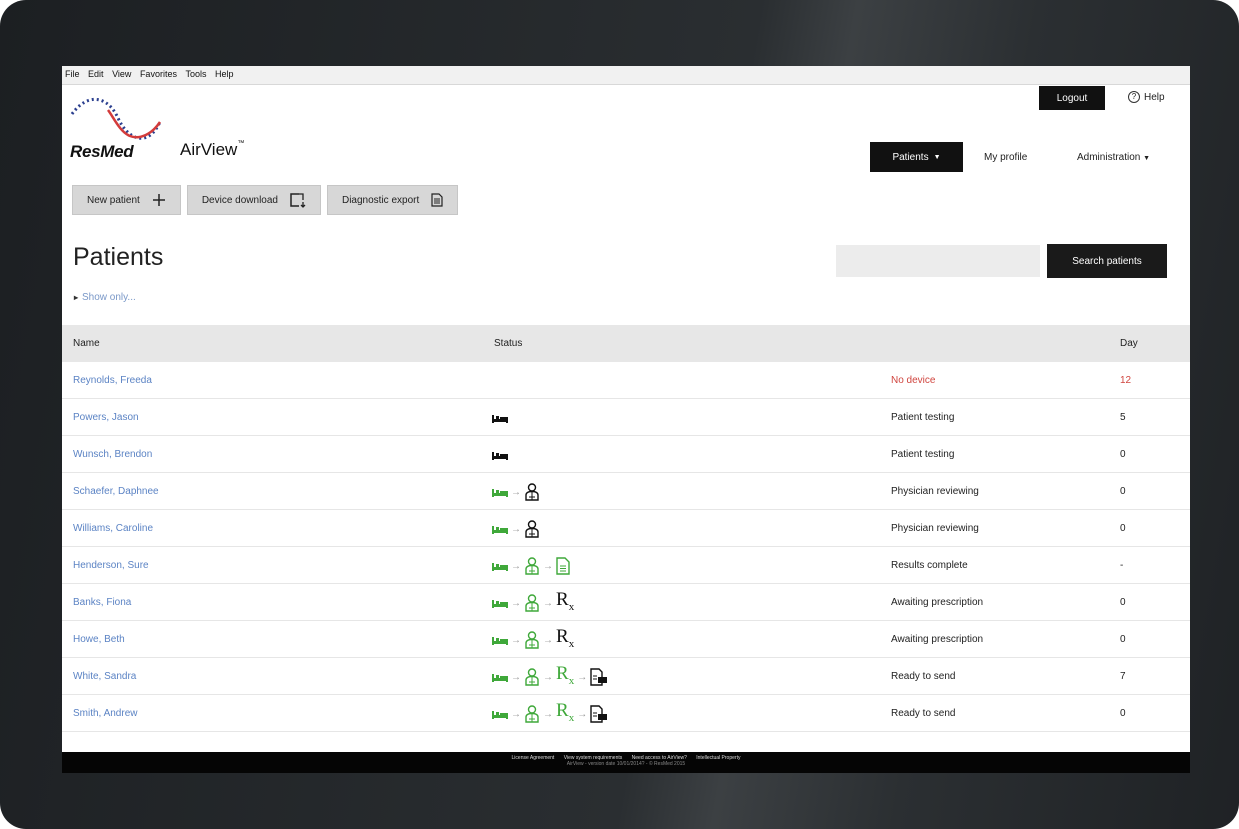 The width and height of the screenshot is (1239, 829). I want to click on header-status: Status, so click(508, 343).